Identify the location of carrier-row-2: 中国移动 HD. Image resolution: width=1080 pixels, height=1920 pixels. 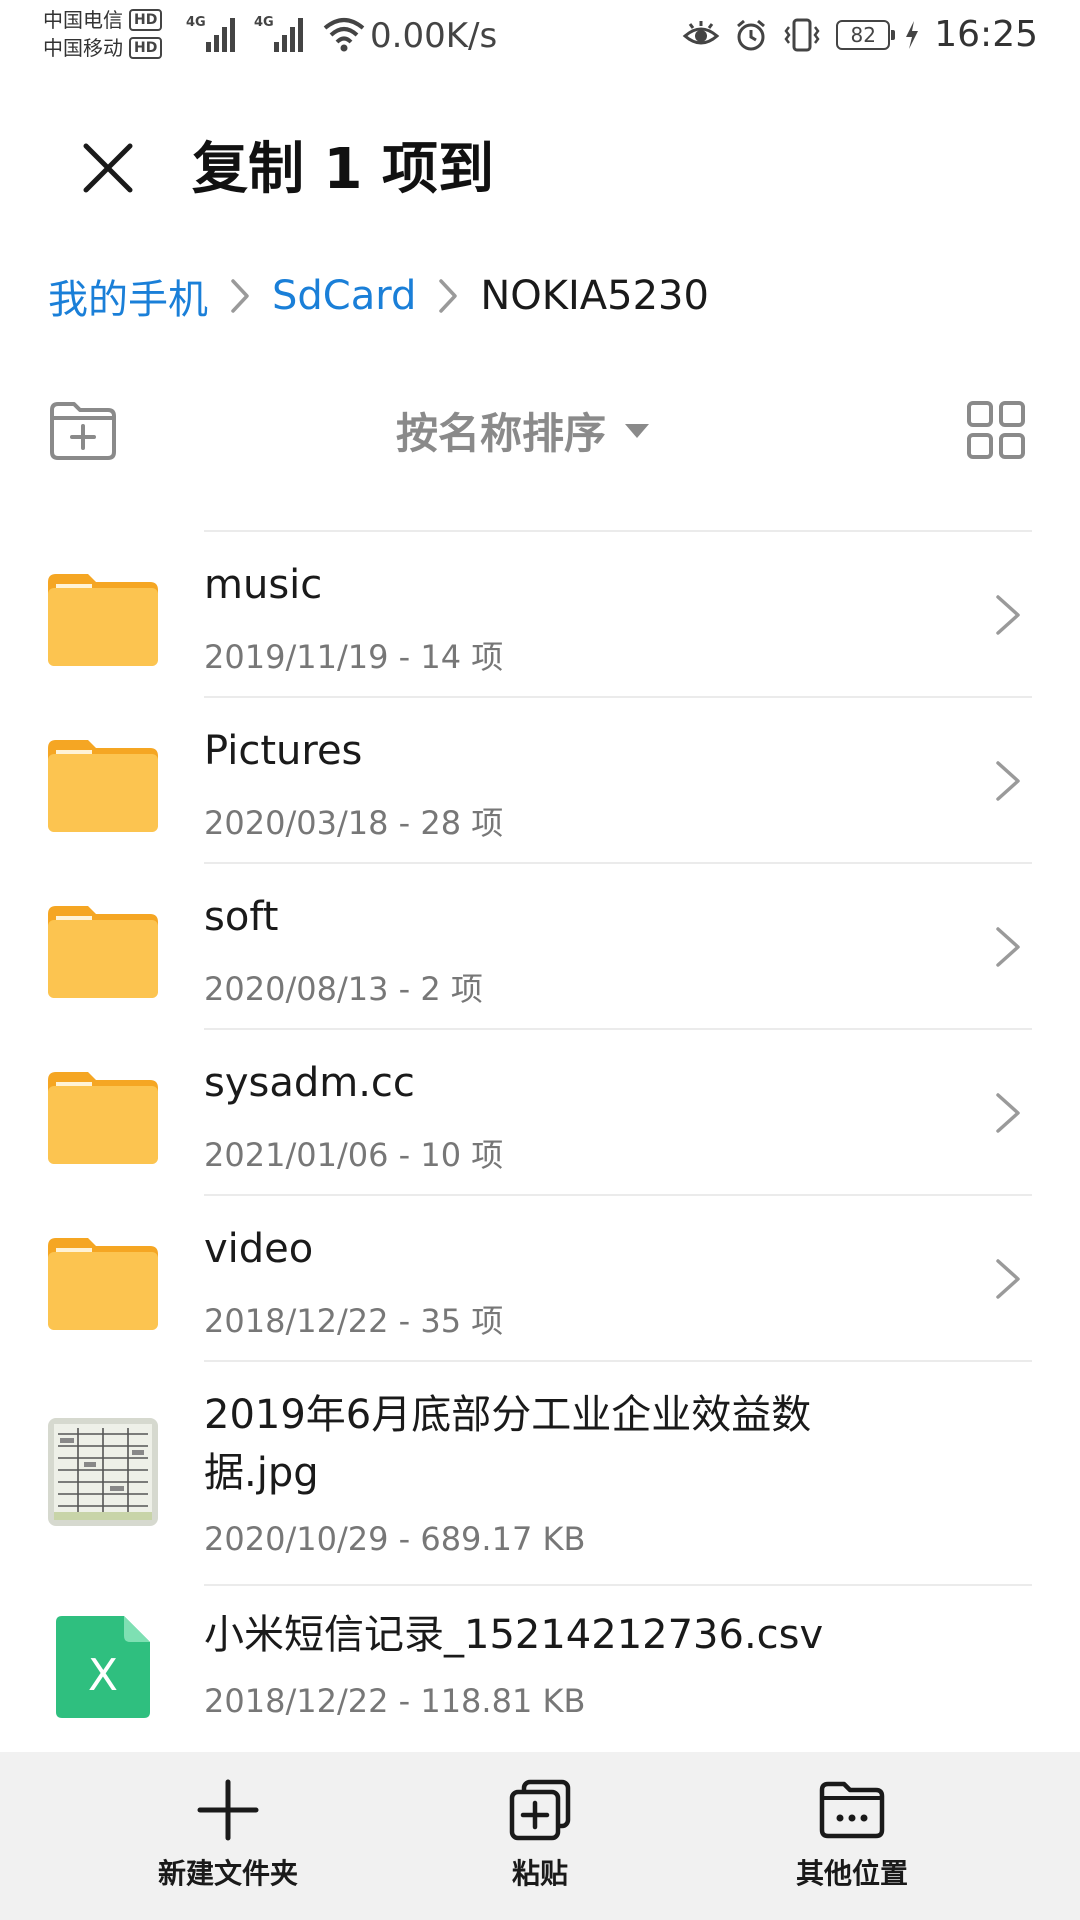
(103, 48).